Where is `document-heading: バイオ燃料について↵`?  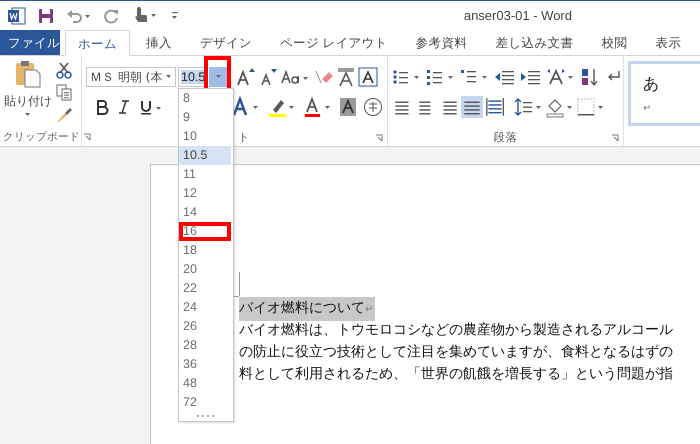 document-heading: バイオ燃料について↵ is located at coordinates (307, 309).